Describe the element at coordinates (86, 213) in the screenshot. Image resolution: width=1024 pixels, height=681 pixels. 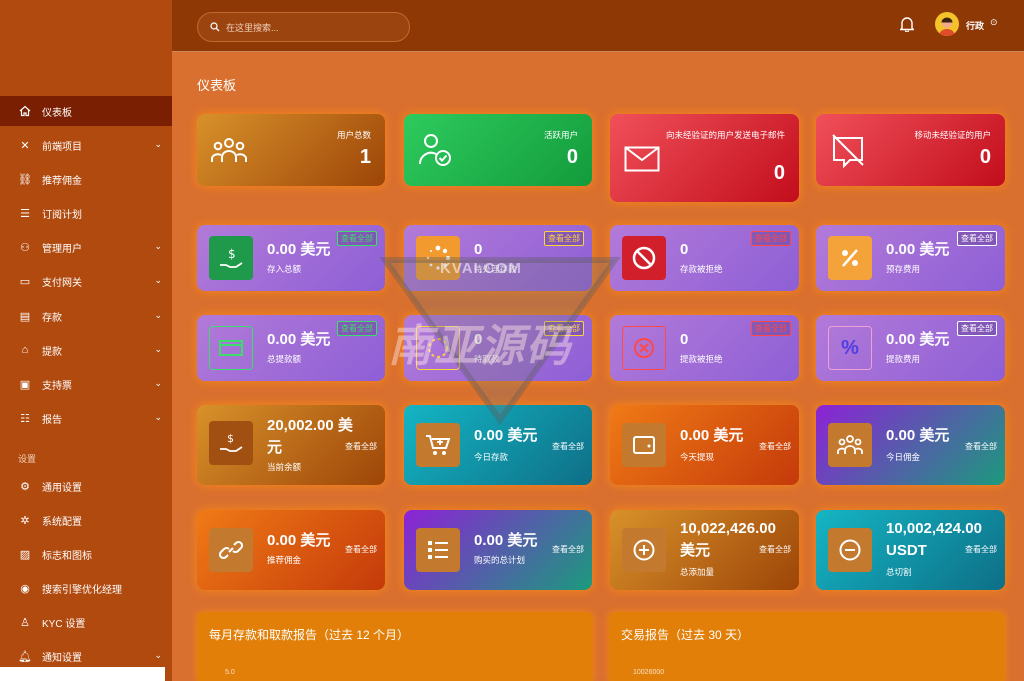
I see `sidebar-item-plans: ☰ 订阅计划` at that location.